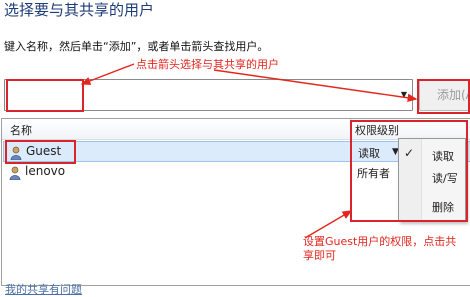 This screenshot has width=470, height=297. Describe the element at coordinates (107, 74) in the screenshot. I see `arrow-to-combo` at that location.